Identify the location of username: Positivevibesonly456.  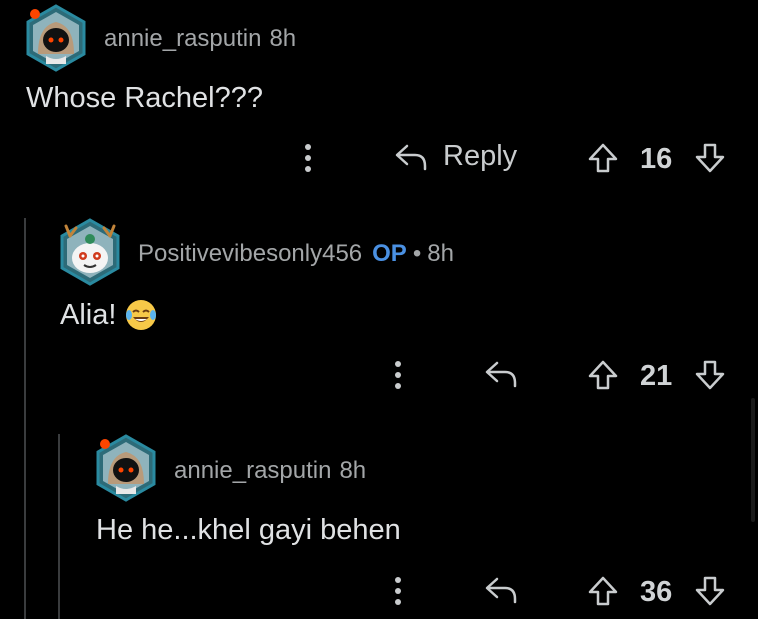
(250, 253).